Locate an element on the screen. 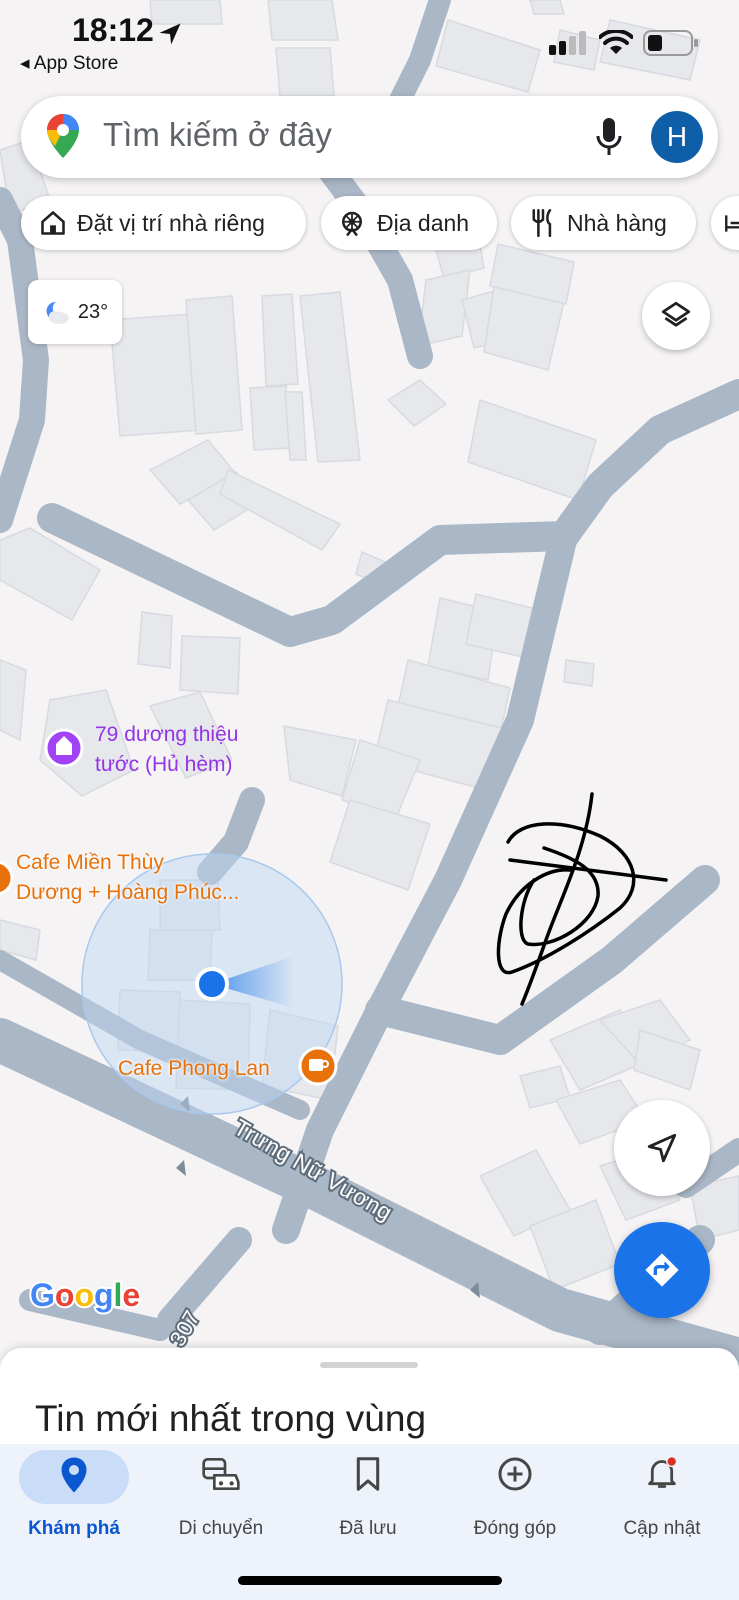  cellular-signal-icon is located at coordinates (567, 43).